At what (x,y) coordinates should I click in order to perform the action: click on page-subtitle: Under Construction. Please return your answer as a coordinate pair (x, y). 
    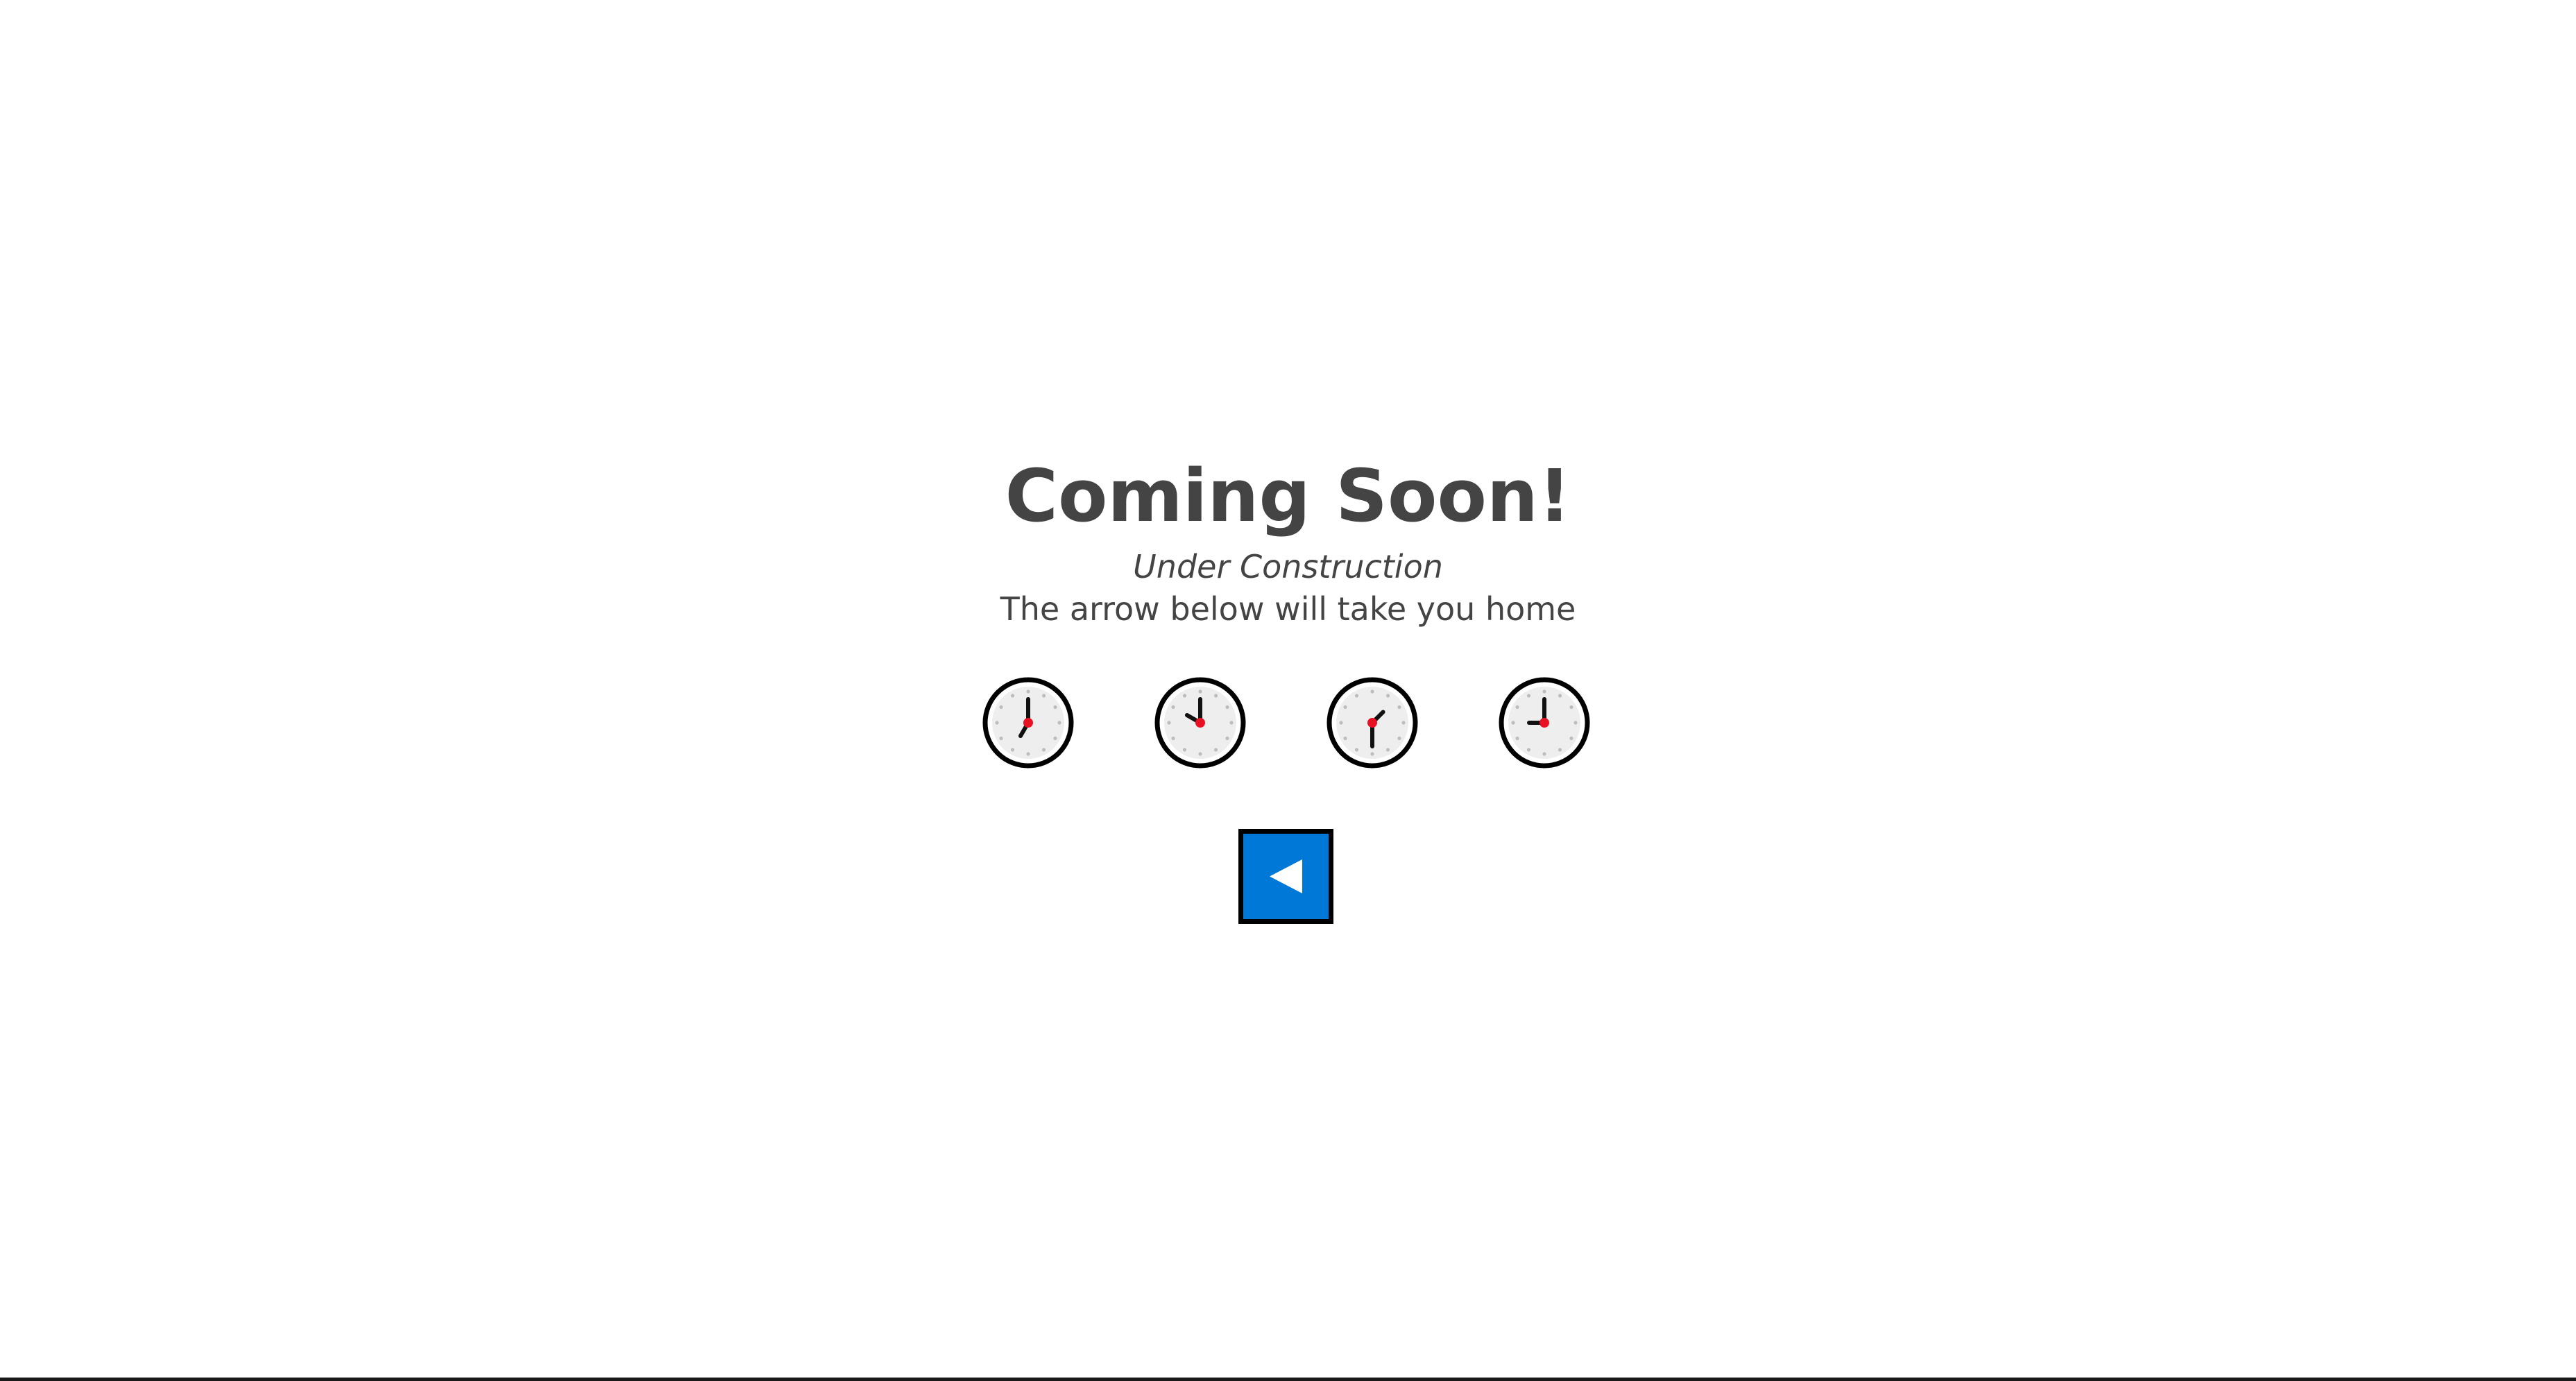
    Looking at the image, I should click on (1288, 566).